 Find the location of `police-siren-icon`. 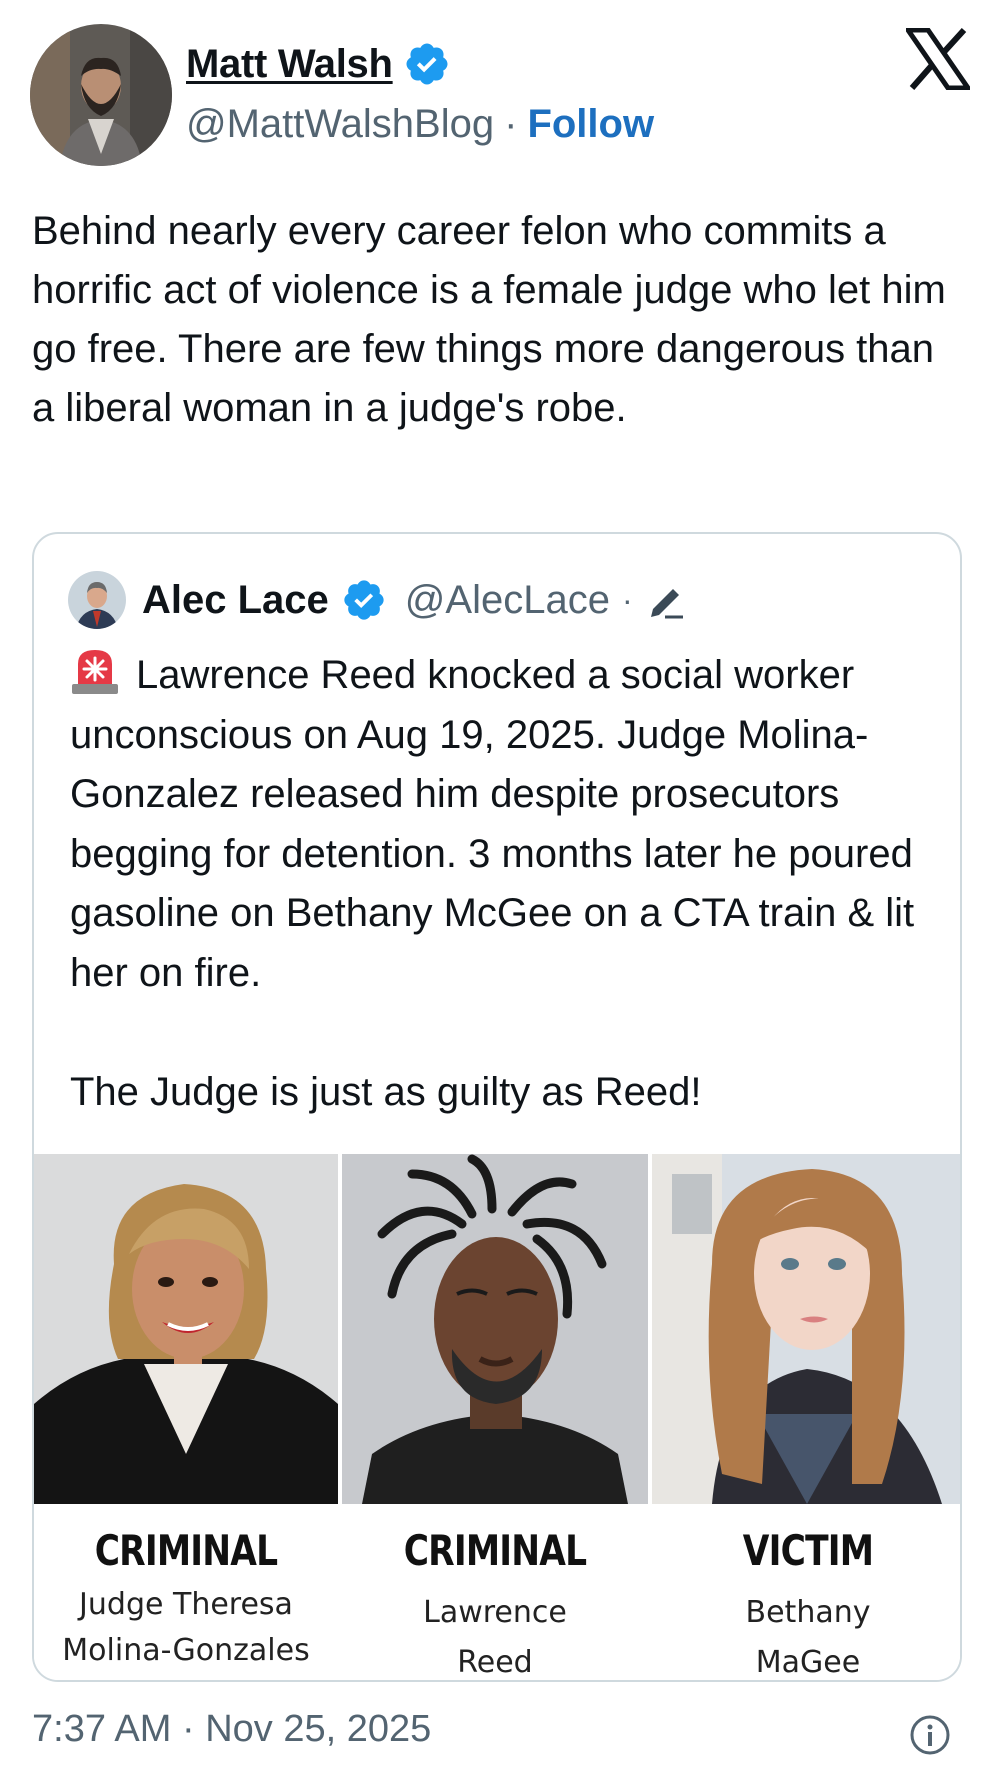

police-siren-icon is located at coordinates (95, 671).